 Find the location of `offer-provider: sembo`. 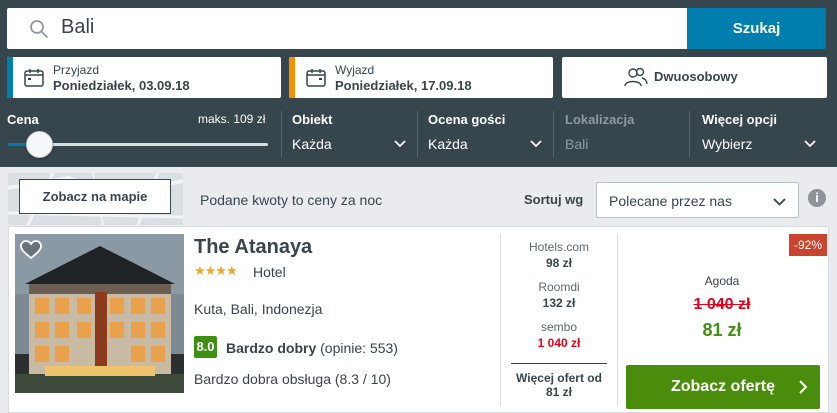

offer-provider: sembo is located at coordinates (559, 327).